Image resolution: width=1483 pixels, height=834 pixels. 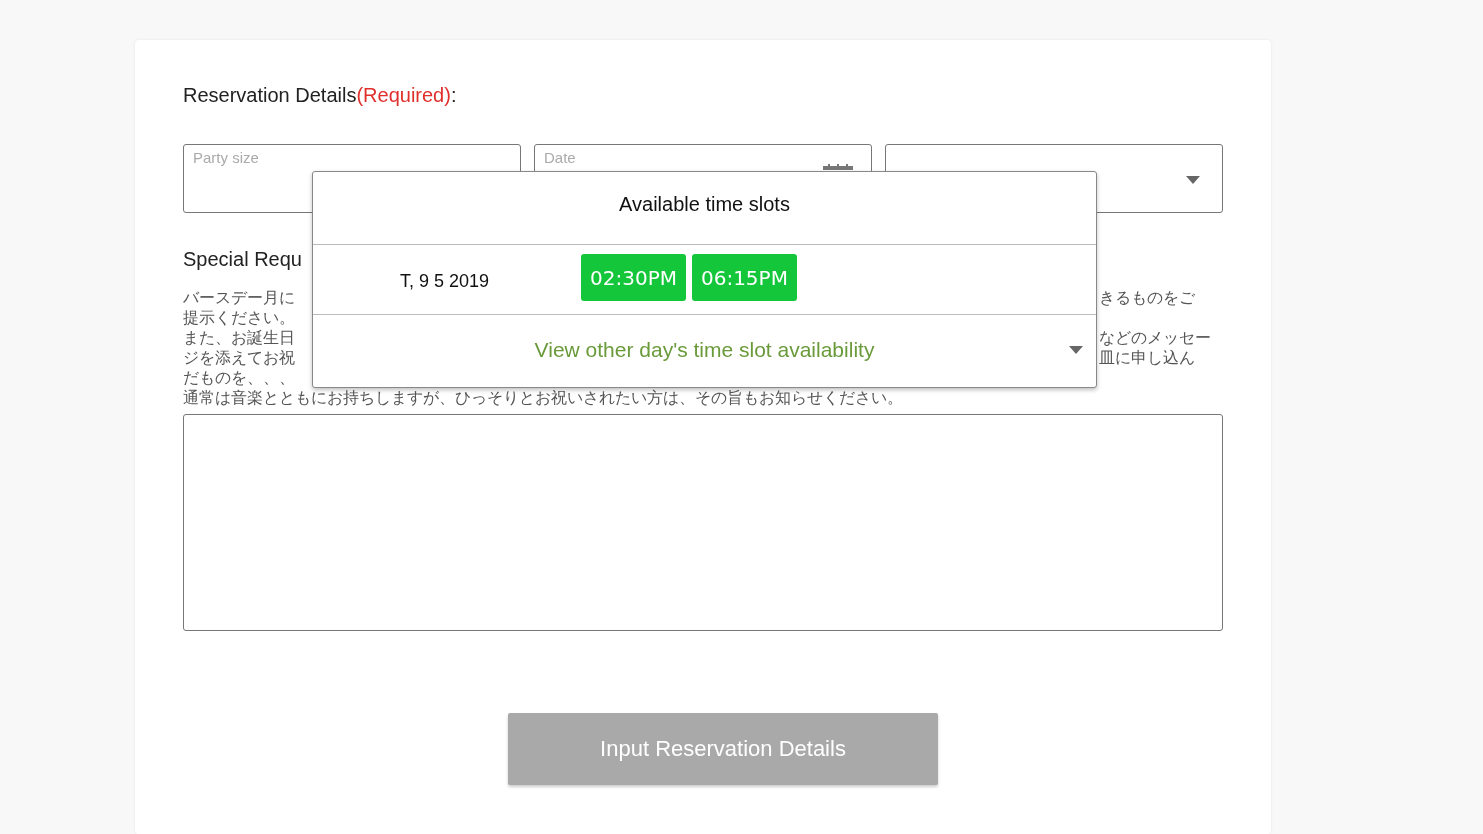 I want to click on note-text: などのメッセー, so click(x=1155, y=338).